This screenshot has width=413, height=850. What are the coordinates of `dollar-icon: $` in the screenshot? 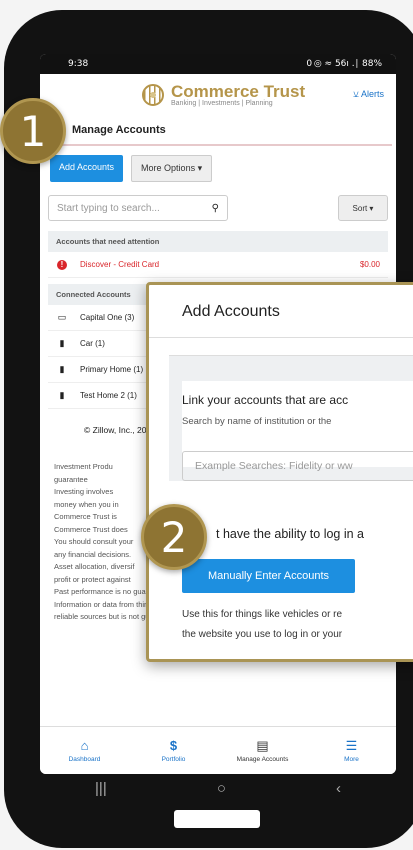 It's located at (173, 745).